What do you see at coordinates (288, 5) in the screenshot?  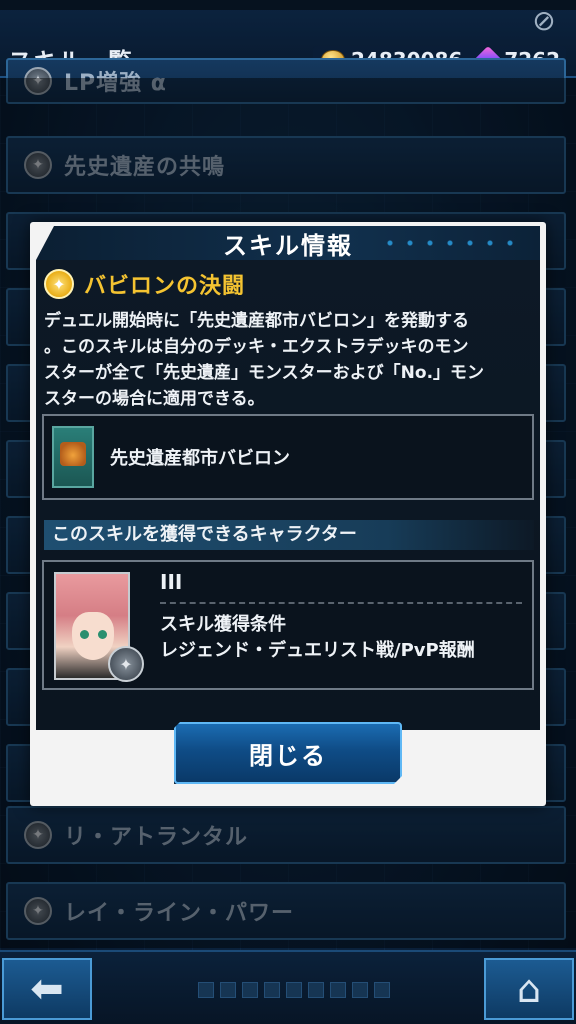 I see `status-strip` at bounding box center [288, 5].